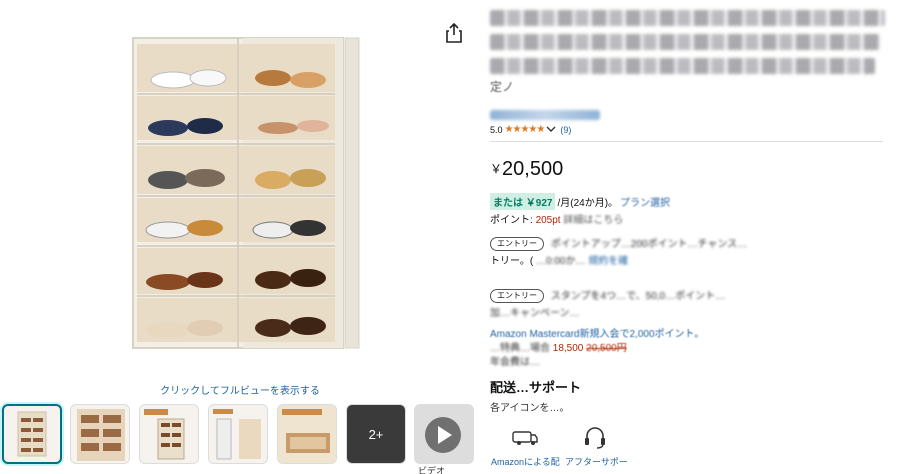  I want to click on entry-badge-1: エントリー, so click(517, 244).